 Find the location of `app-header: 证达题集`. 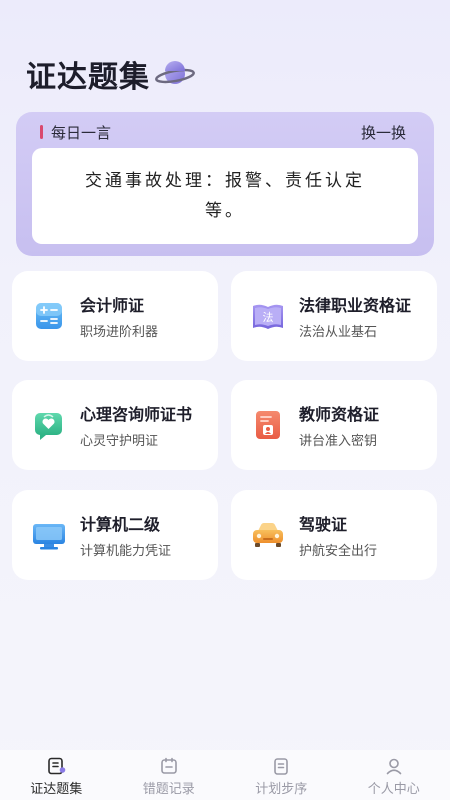

app-header: 证达题集 is located at coordinates (111, 74).